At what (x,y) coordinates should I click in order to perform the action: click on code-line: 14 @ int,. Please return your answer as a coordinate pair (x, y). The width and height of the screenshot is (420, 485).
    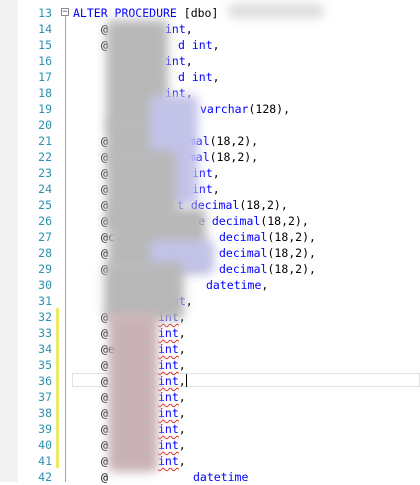
    Looking at the image, I should click on (210, 29).